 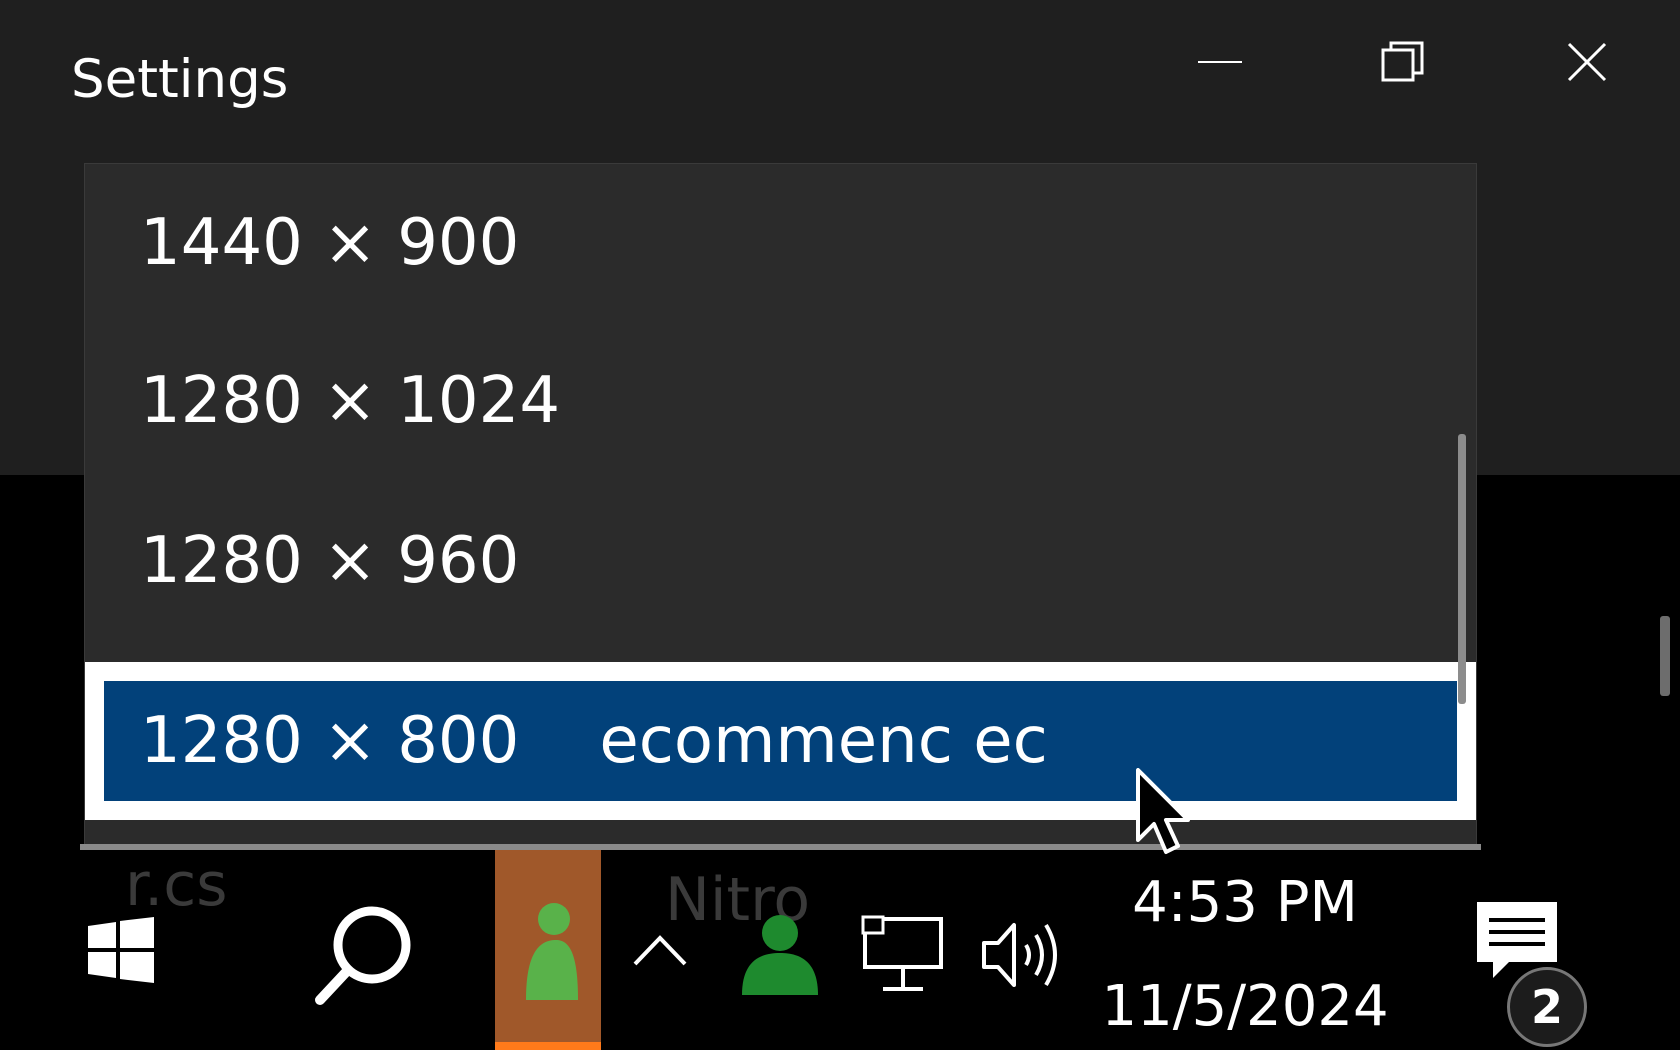 I want to click on page-scrollbar-thumb, so click(x=1665, y=656).